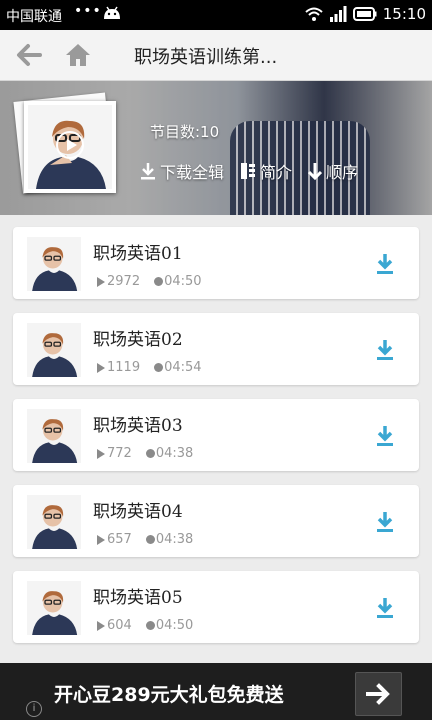 The width and height of the screenshot is (432, 720). I want to click on episode-title: 职场英语04, so click(138, 512).